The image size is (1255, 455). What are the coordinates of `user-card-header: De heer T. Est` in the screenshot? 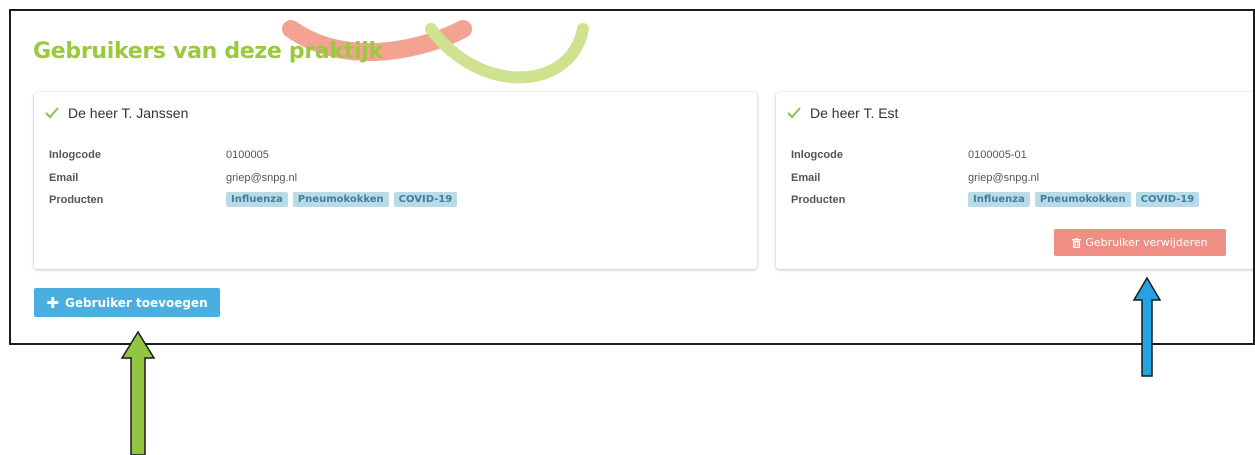 It's located at (842, 113).